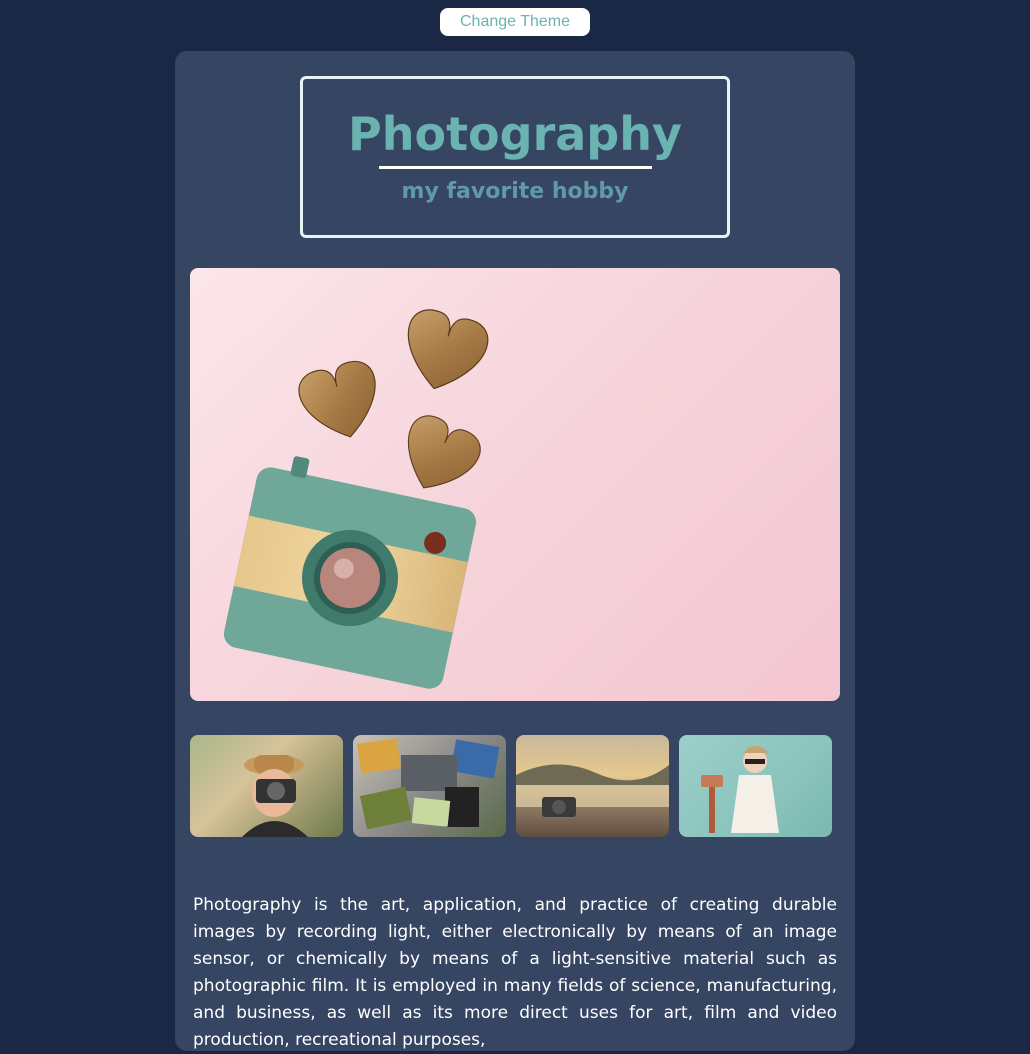 The image size is (1030, 1054). What do you see at coordinates (515, 167) in the screenshot?
I see `title-underline` at bounding box center [515, 167].